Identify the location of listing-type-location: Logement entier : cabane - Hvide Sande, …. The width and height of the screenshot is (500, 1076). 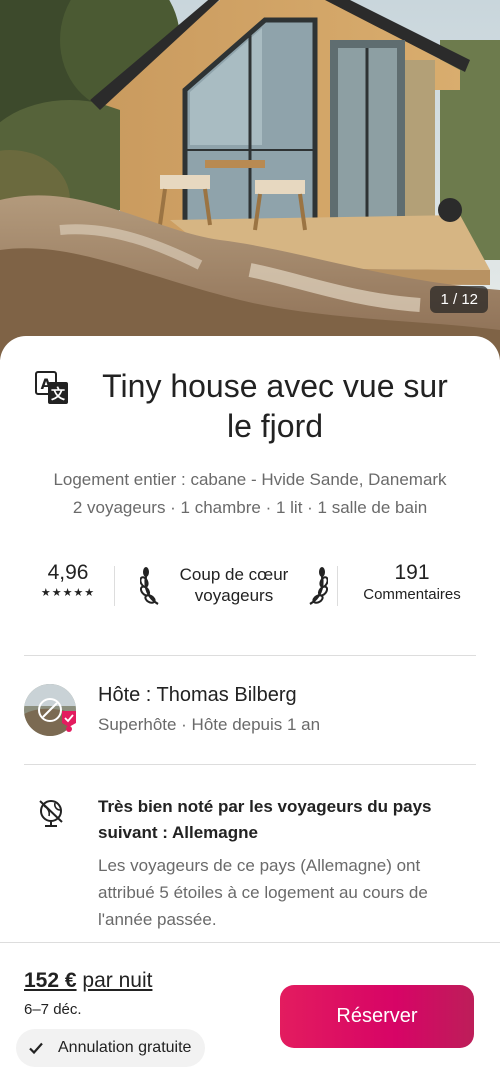
(250, 479).